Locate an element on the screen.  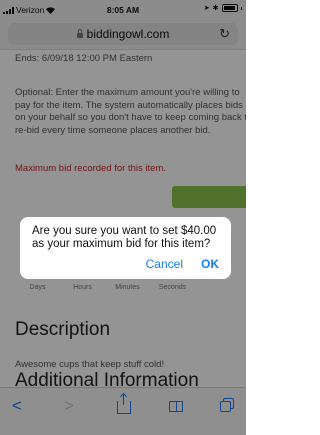
dialog-actions: Cancel OK is located at coordinates (182, 264).